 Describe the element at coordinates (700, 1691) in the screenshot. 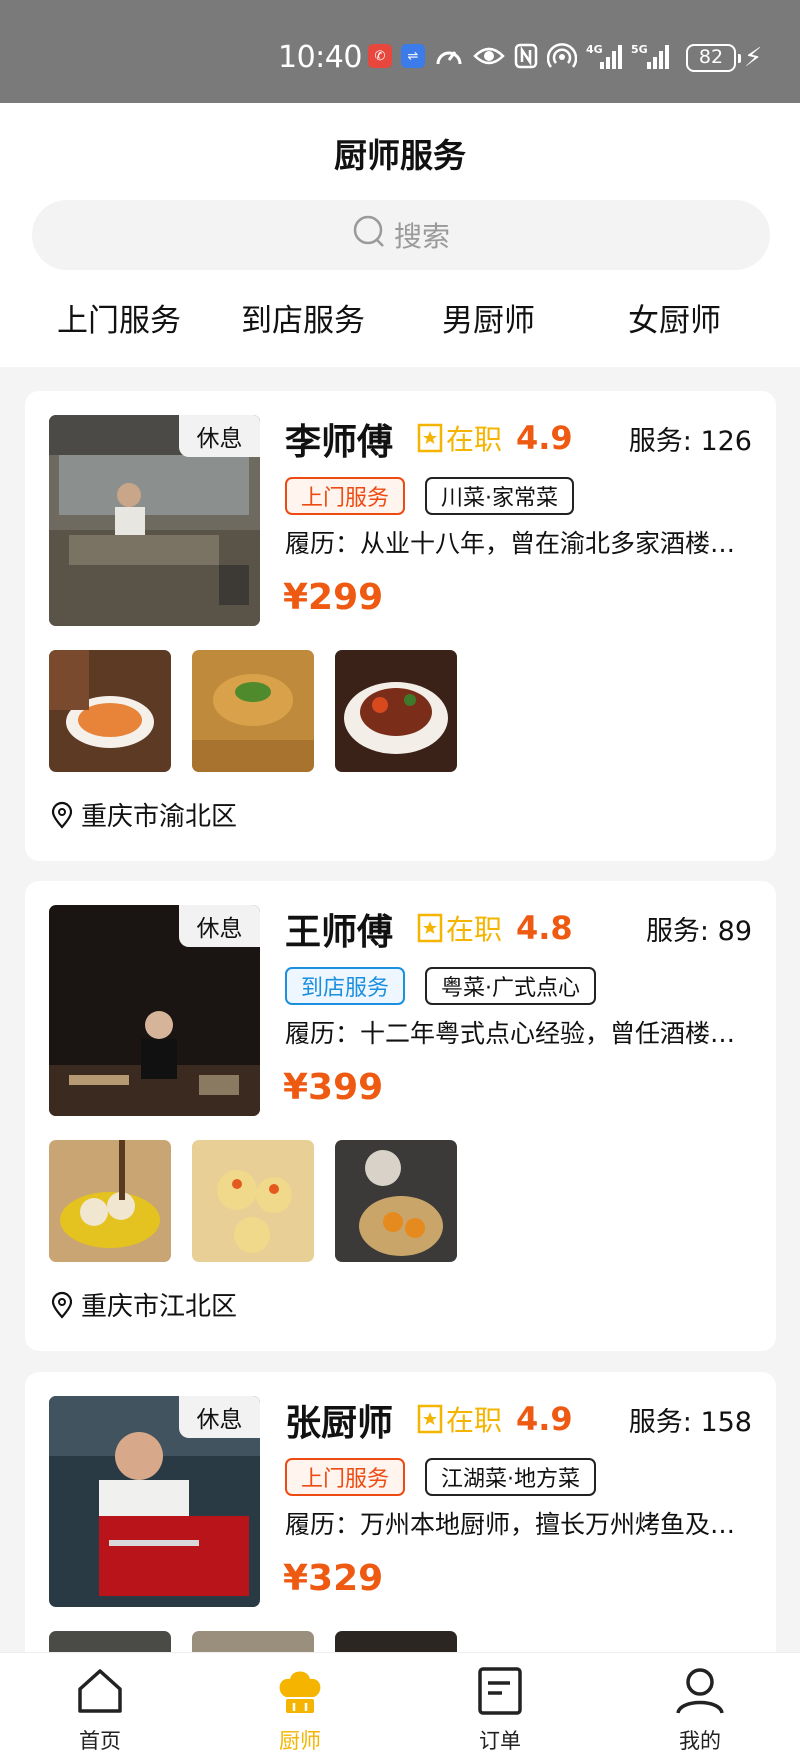

I see `profile-icon` at that location.